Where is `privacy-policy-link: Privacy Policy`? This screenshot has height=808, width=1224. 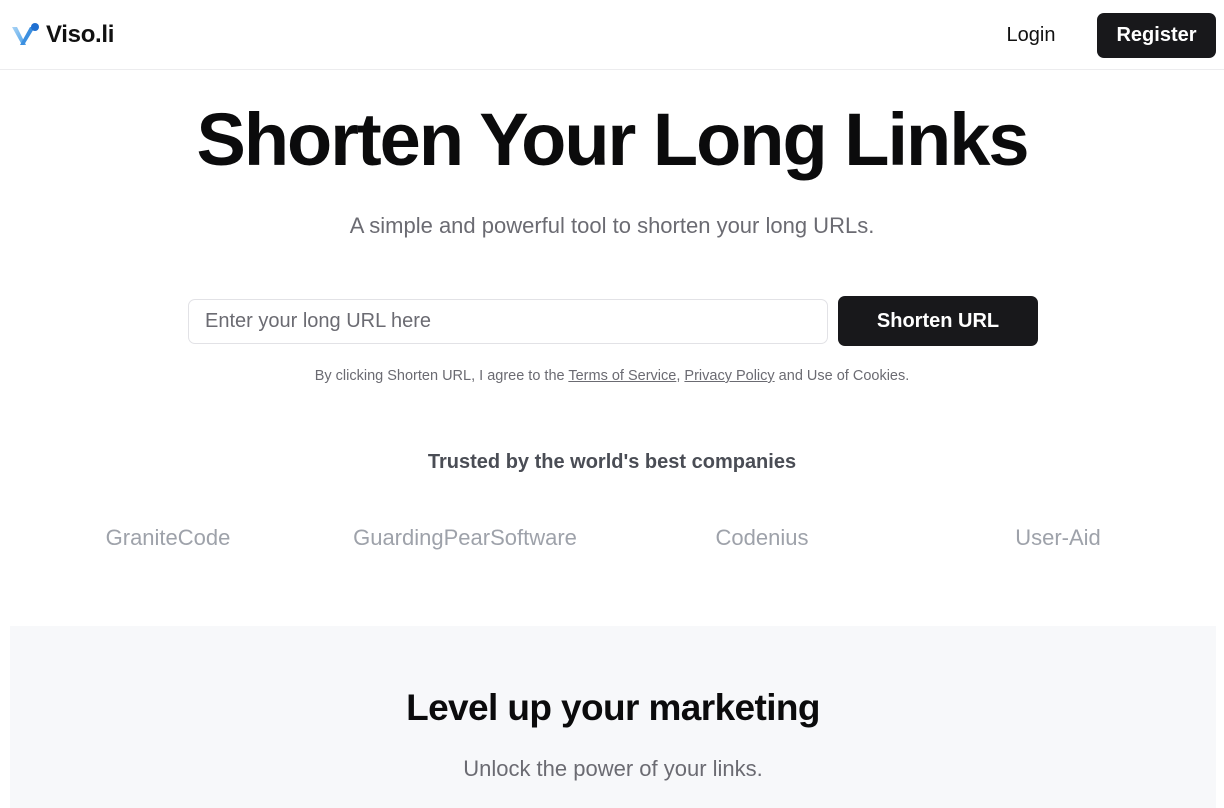 privacy-policy-link: Privacy Policy is located at coordinates (729, 376).